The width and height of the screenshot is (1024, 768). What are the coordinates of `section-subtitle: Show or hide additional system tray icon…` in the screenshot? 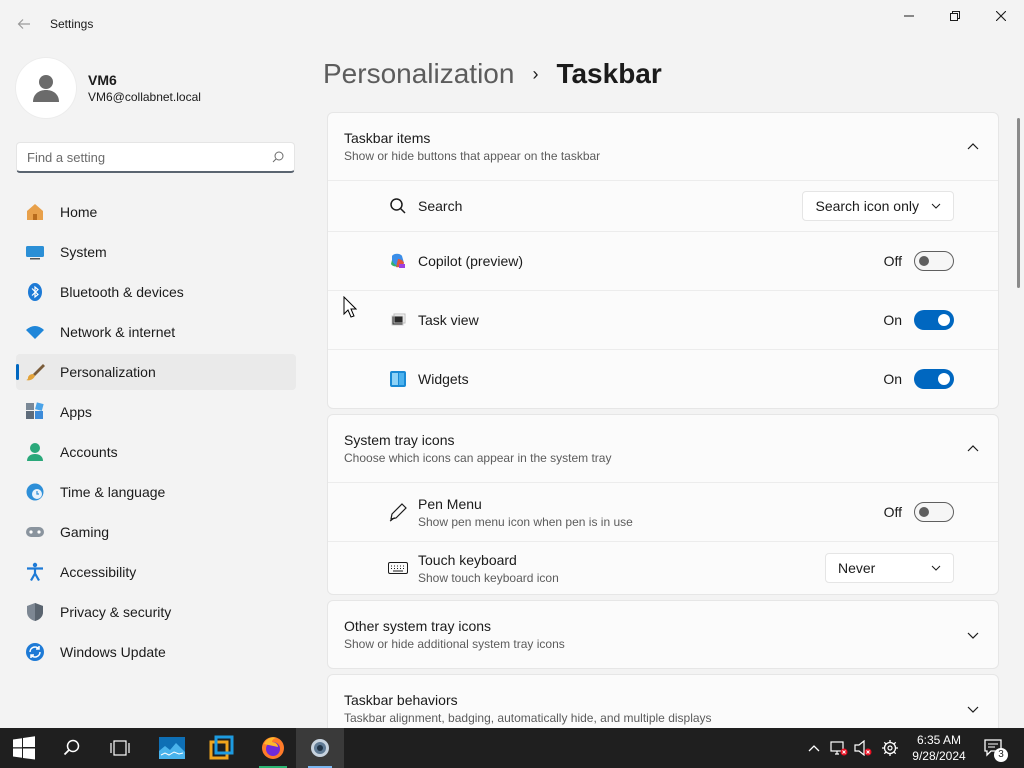 It's located at (454, 644).